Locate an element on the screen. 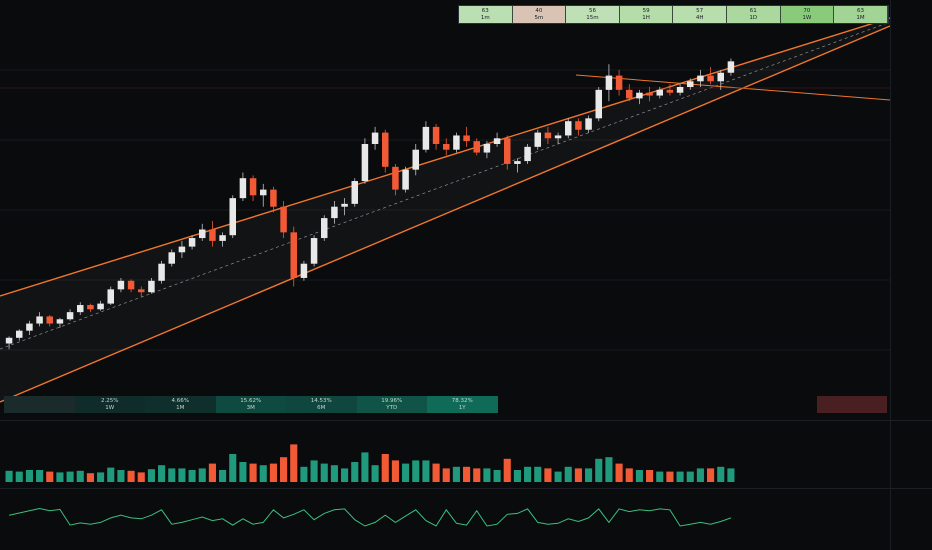 This screenshot has width=932, height=550. timeframe-strength-table: 63 1m 40 5m 56 15m 59 1H 57 4H 61 1D 70 1W 63 1M is located at coordinates (673, 14).